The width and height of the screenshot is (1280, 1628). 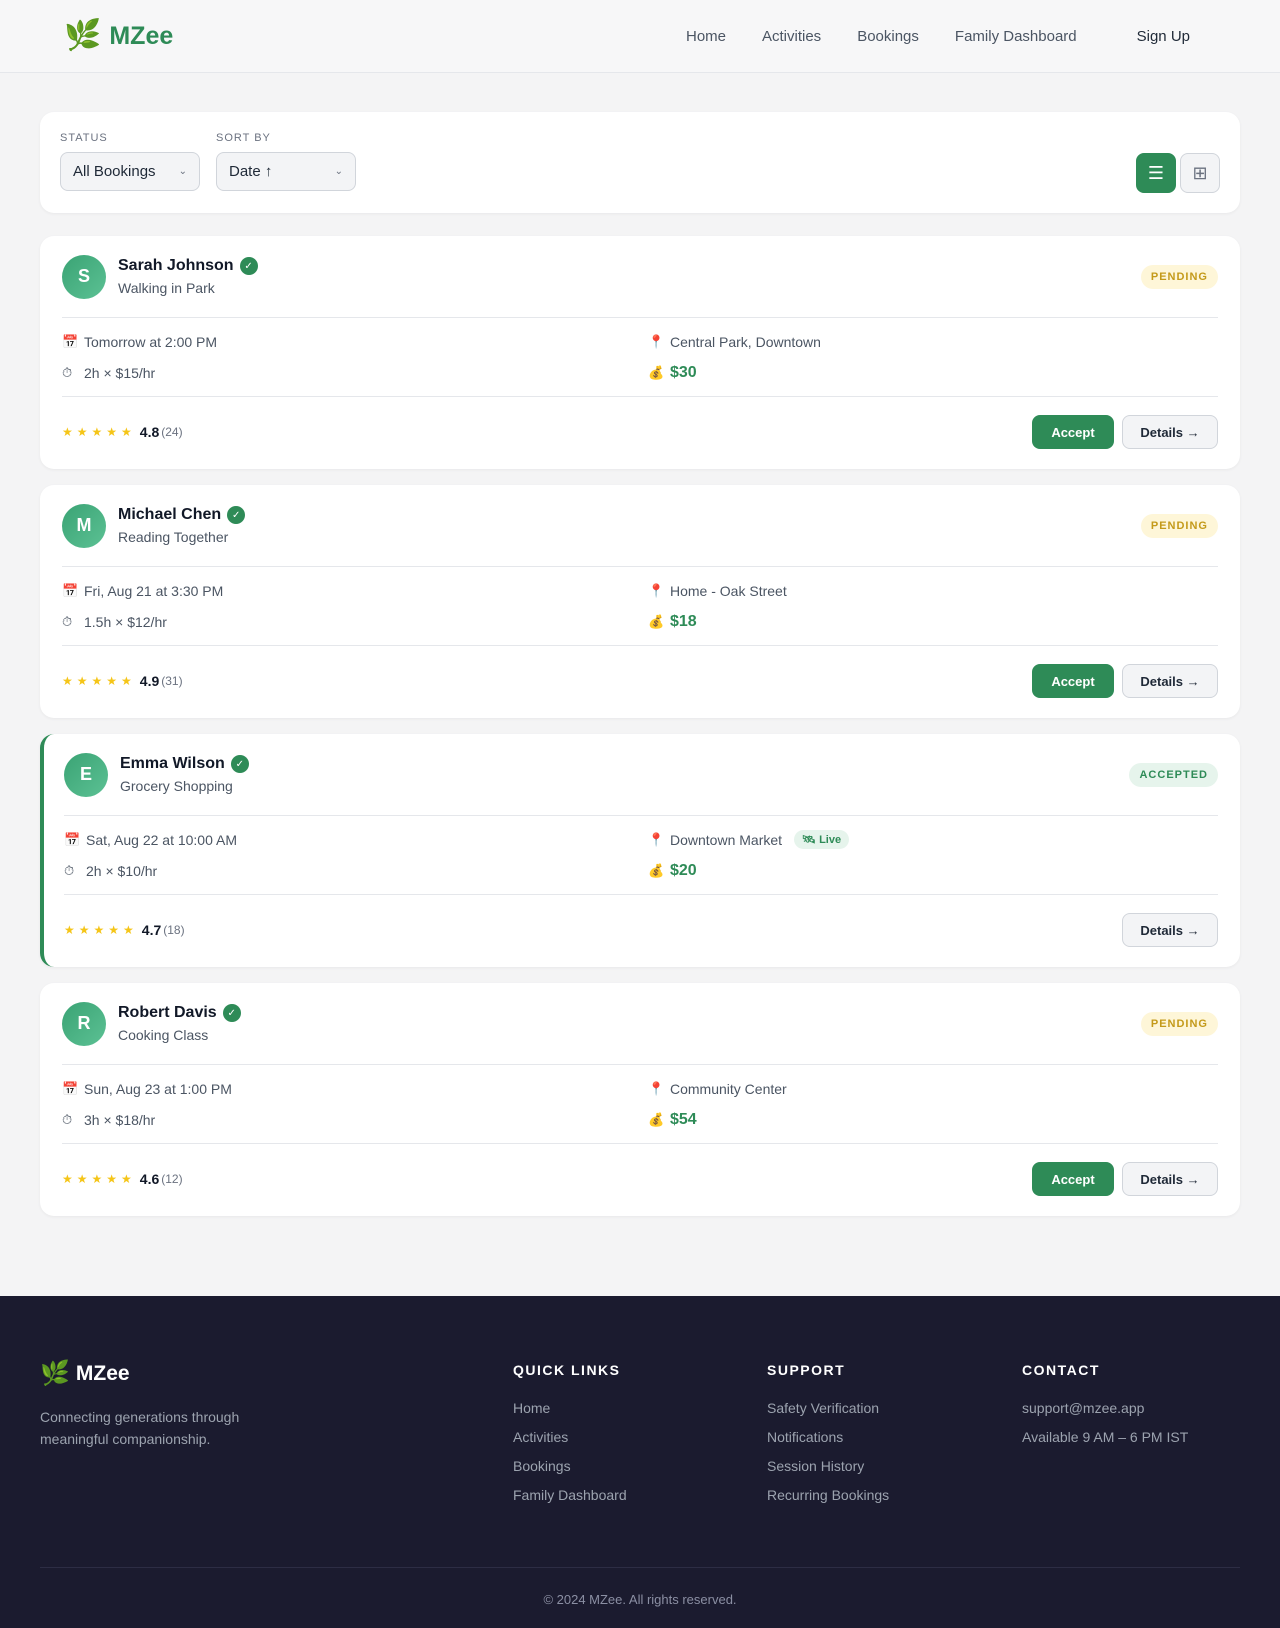 I want to click on rating-count: (18), so click(x=174, y=930).